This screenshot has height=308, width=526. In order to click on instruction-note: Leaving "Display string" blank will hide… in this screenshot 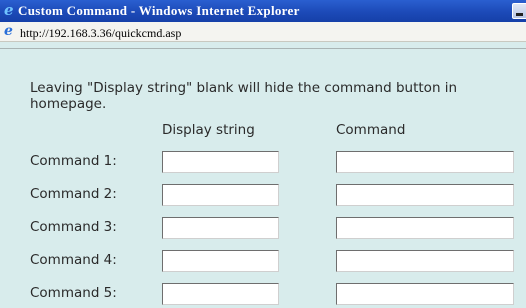, I will do `click(244, 96)`.